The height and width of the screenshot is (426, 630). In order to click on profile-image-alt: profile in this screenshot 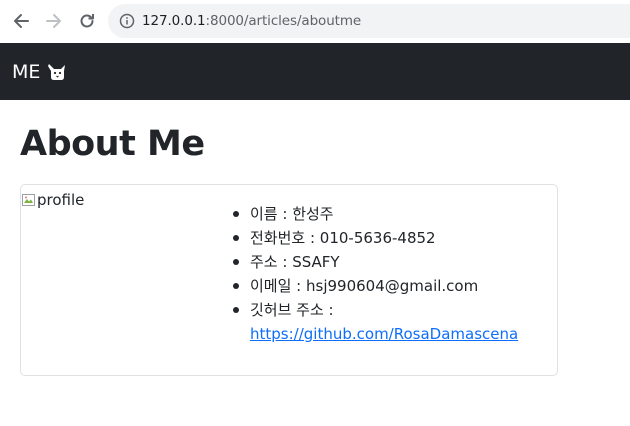, I will do `click(61, 200)`.